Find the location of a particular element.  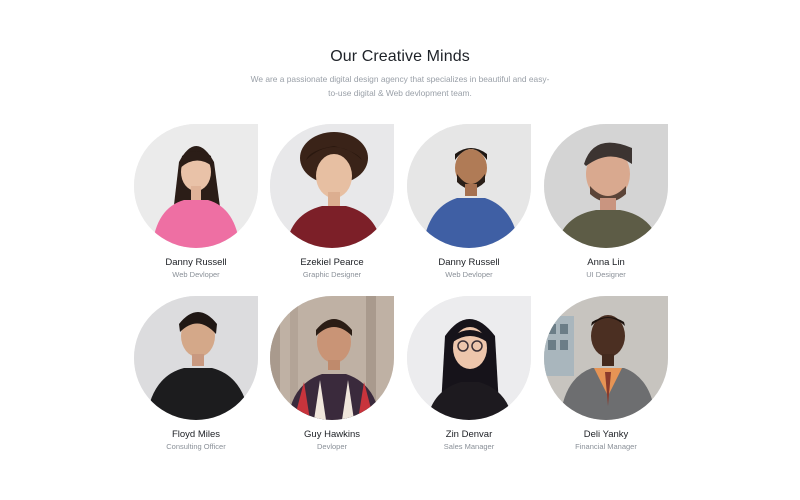

team-member-card: Guy Hawkins Devloper is located at coordinates (333, 376).